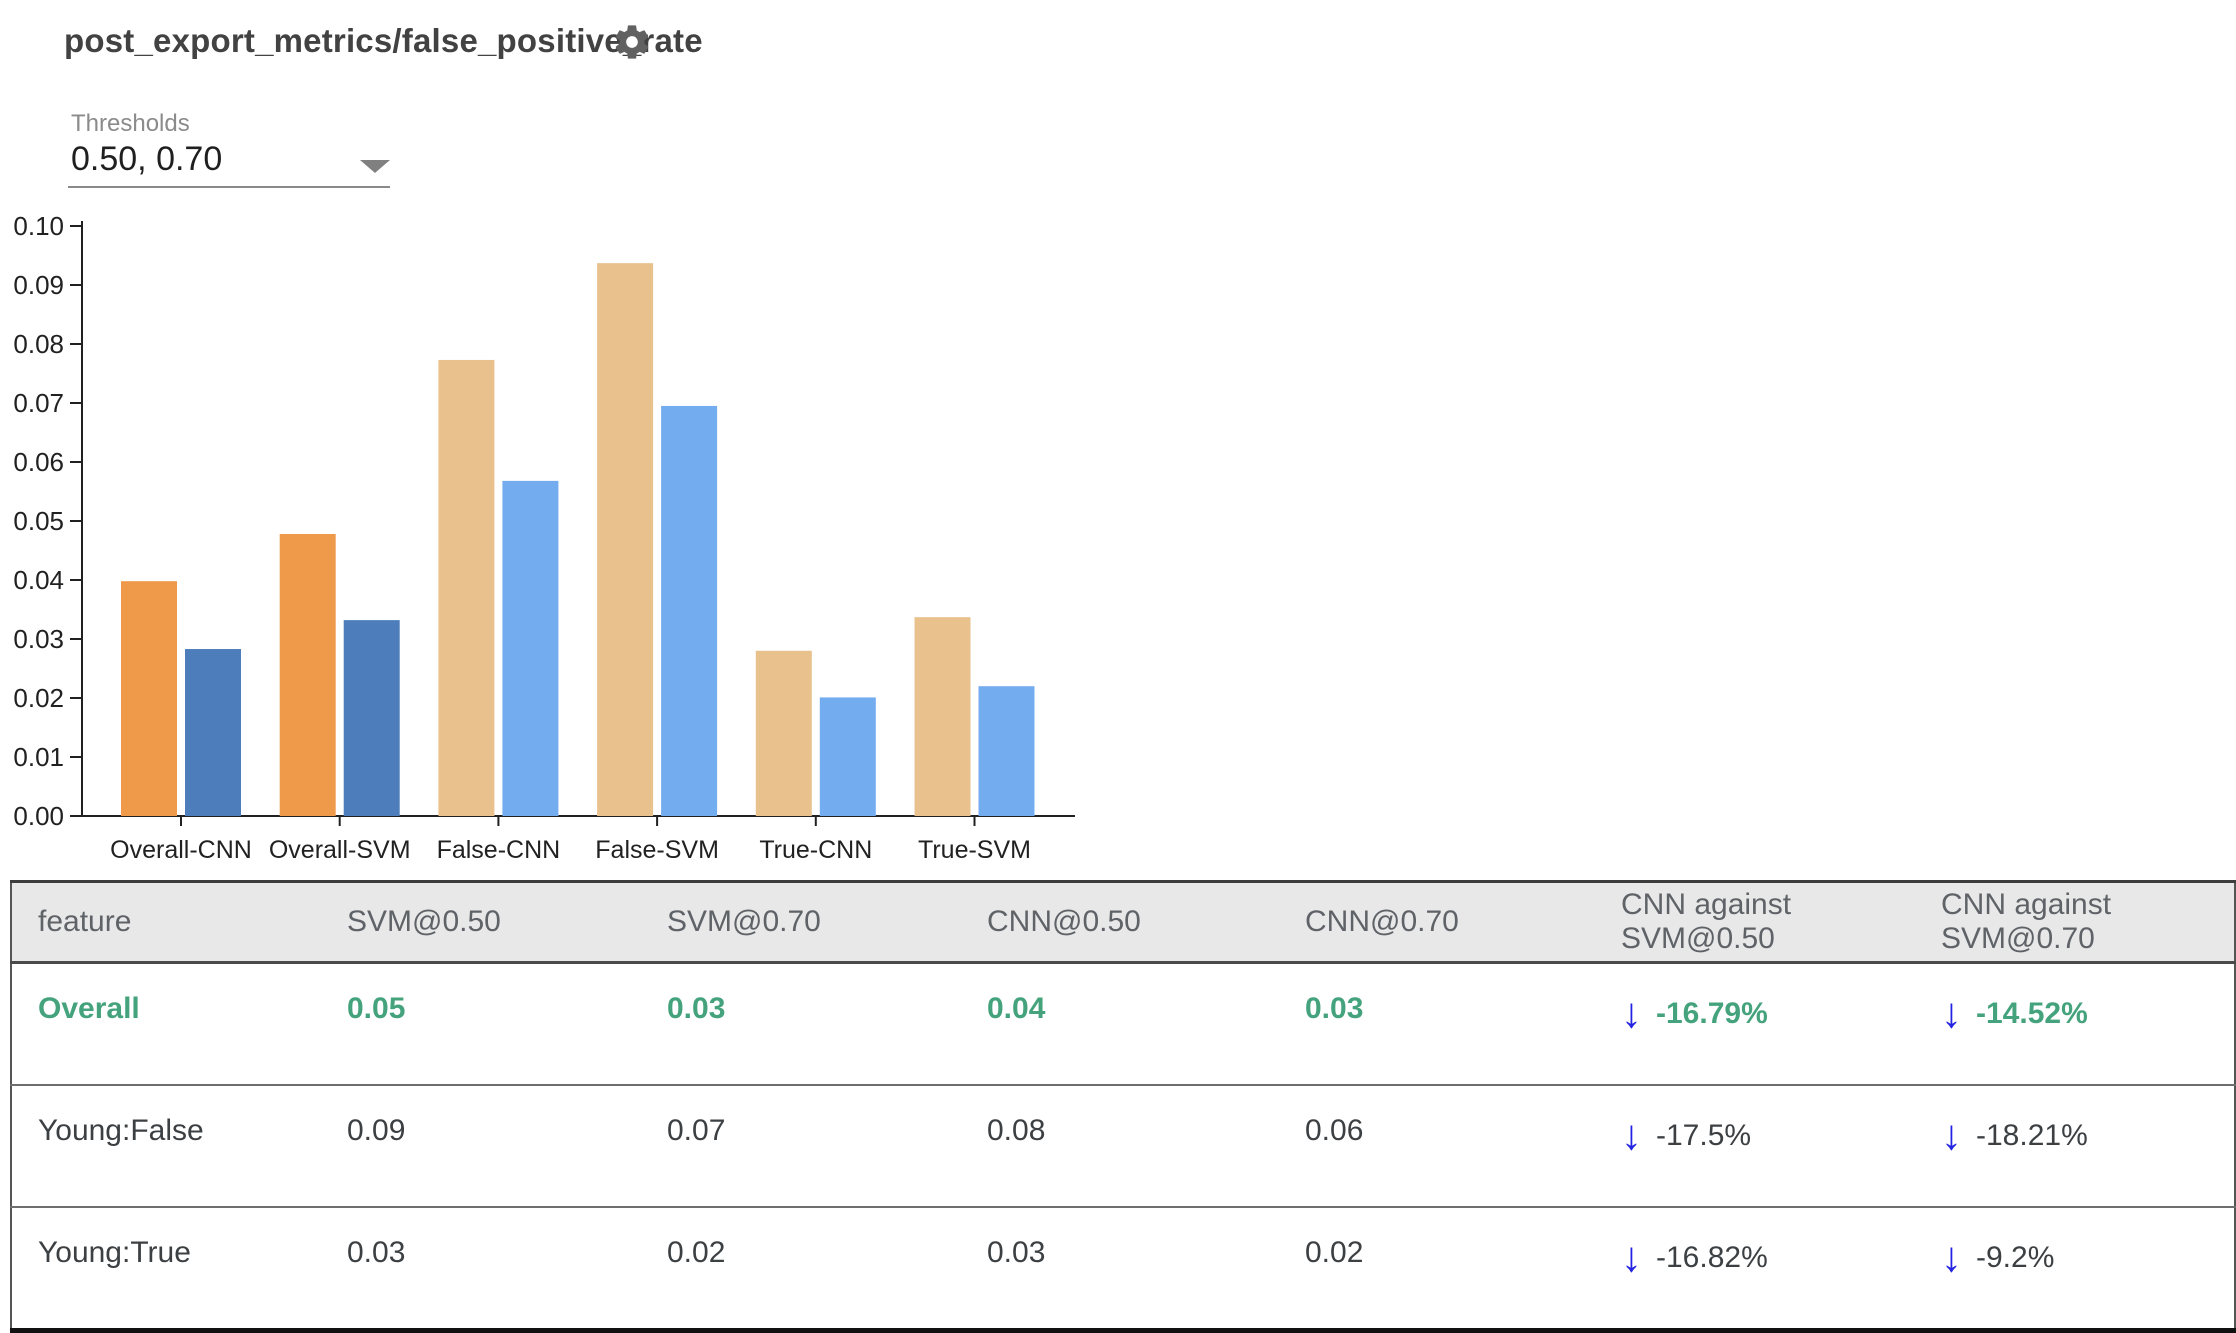  What do you see at coordinates (466, 587) in the screenshot?
I see `bar-False-CNN-@0.50` at bounding box center [466, 587].